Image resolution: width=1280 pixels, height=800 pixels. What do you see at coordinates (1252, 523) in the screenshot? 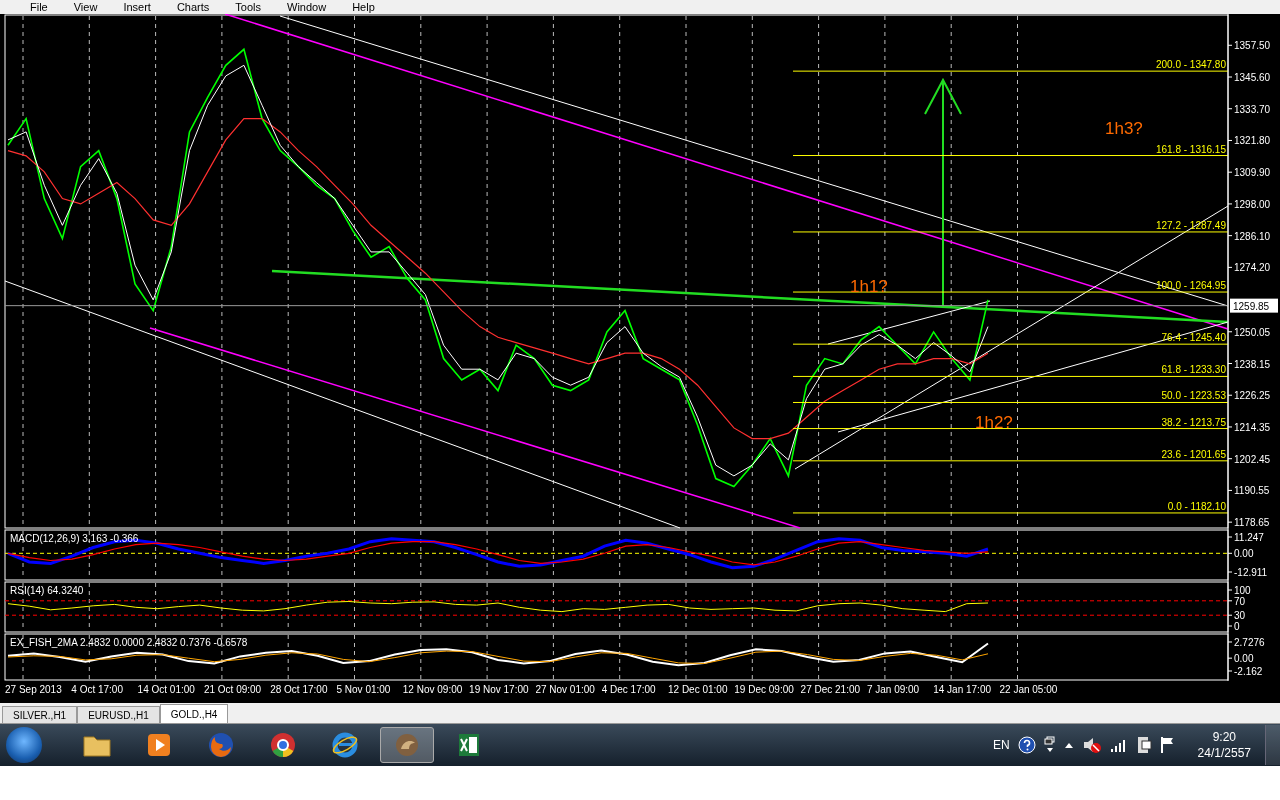
I see `axis-label: 1178.65` at bounding box center [1252, 523].